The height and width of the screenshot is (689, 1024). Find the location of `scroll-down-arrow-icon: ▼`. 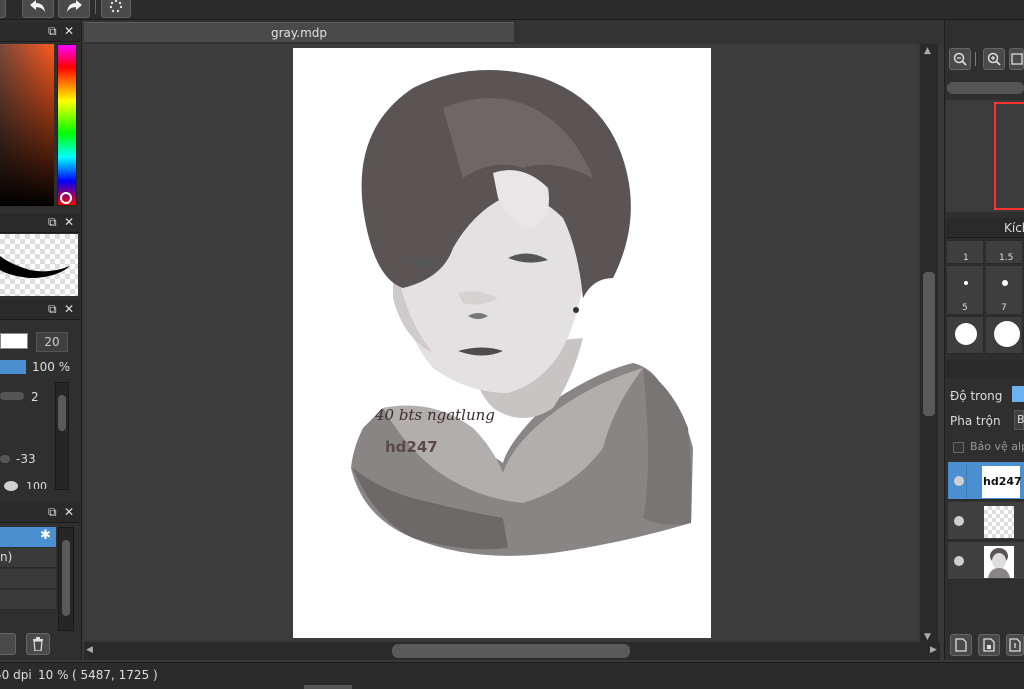

scroll-down-arrow-icon: ▼ is located at coordinates (927, 637).